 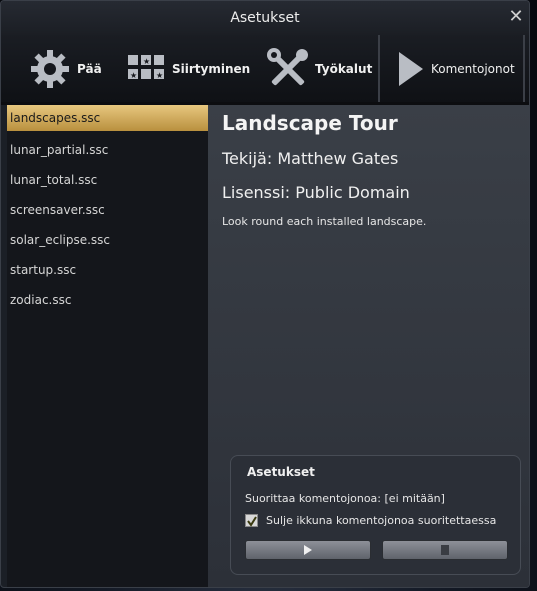 What do you see at coordinates (345, 498) in the screenshot?
I see `running-status: Suorittaa komentojonoa: [ei mitään]` at bounding box center [345, 498].